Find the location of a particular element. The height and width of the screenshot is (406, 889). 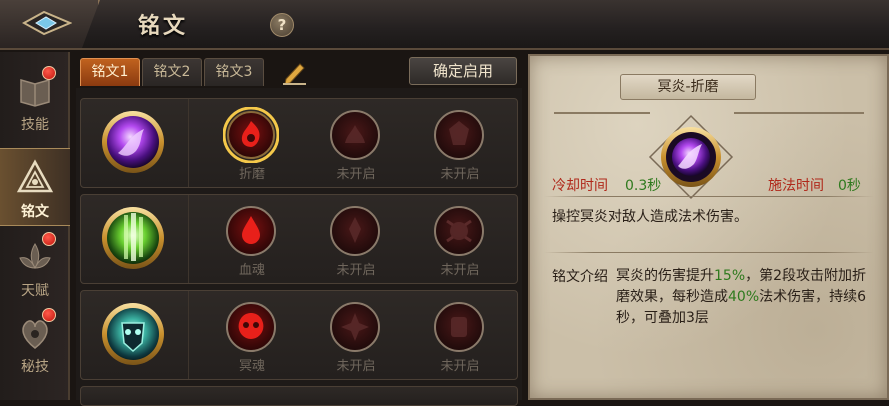

help-button: ? is located at coordinates (282, 25).